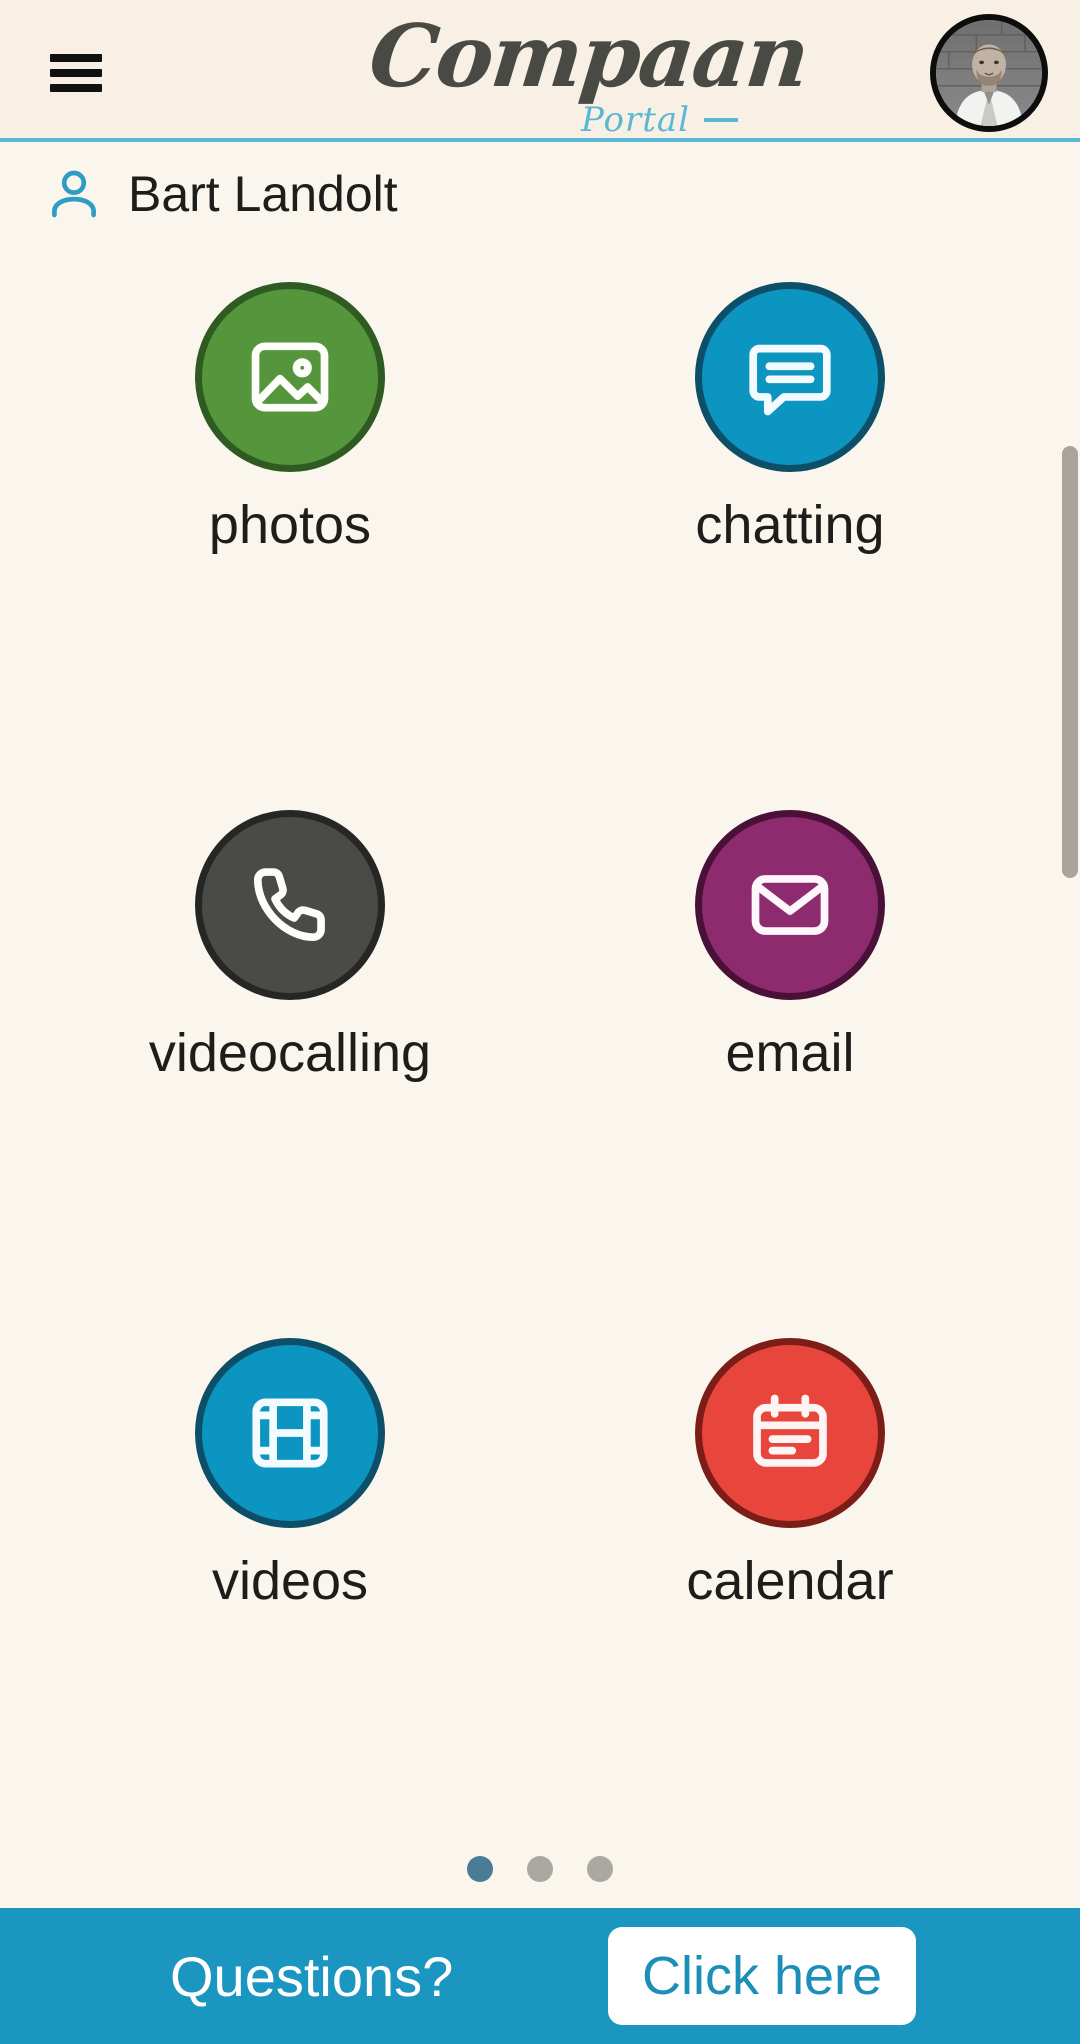 The height and width of the screenshot is (2044, 1080). I want to click on app-label: videocalling, so click(290, 1053).